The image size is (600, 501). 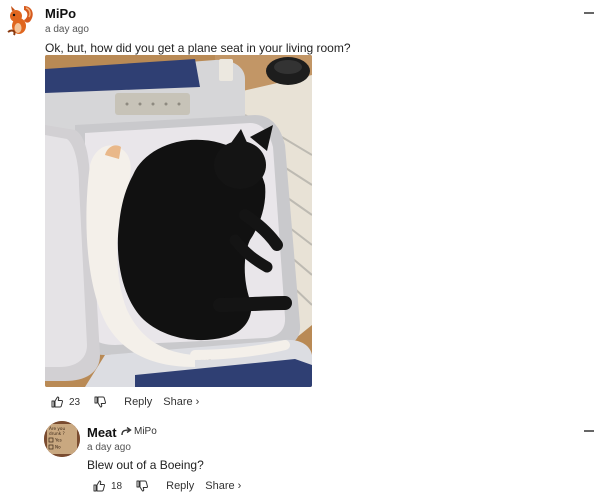 I want to click on avatar, so click(x=20, y=20).